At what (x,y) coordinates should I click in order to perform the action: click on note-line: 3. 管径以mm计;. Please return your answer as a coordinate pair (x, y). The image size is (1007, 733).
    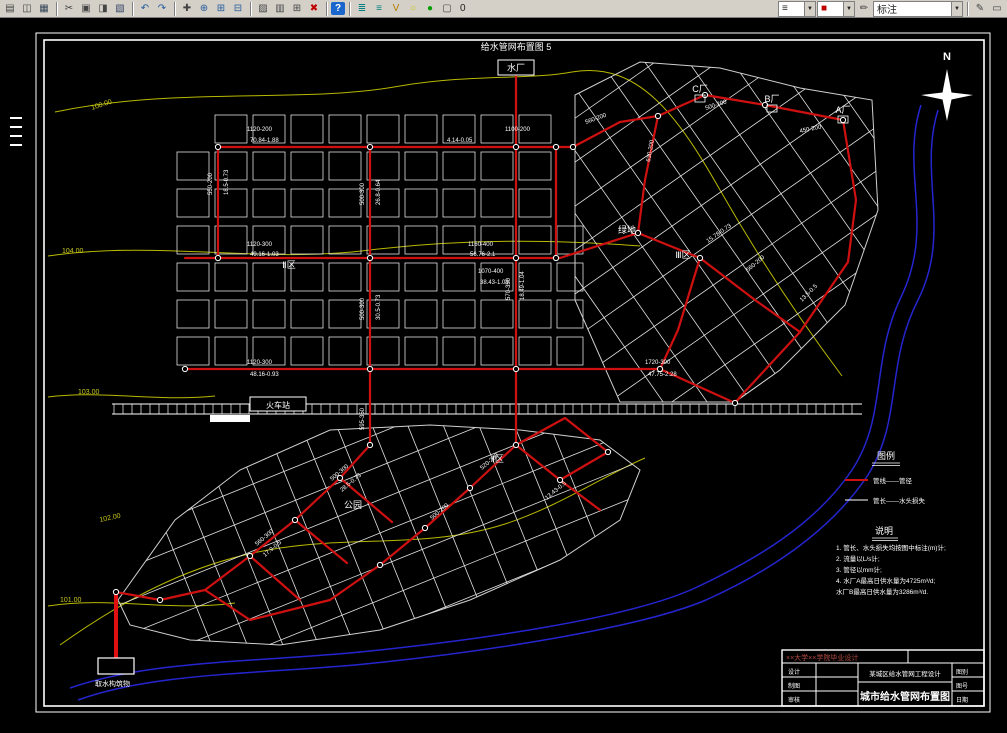
    Looking at the image, I should click on (859, 569).